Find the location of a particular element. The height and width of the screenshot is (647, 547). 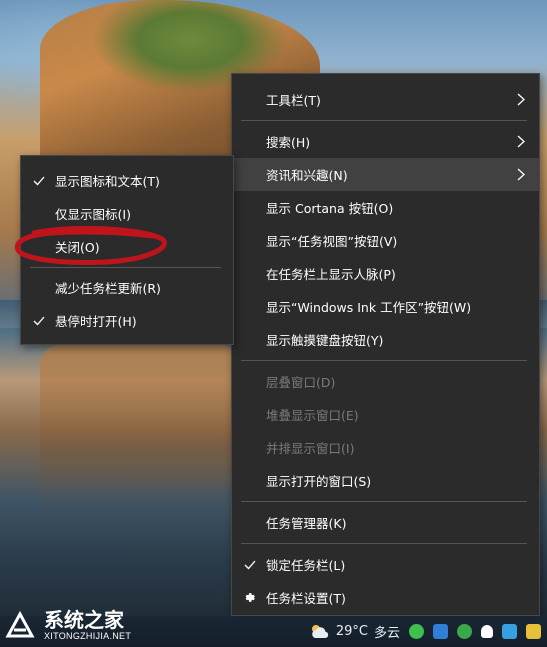

menu-item-label: 任务管理器(K) is located at coordinates (306, 523).